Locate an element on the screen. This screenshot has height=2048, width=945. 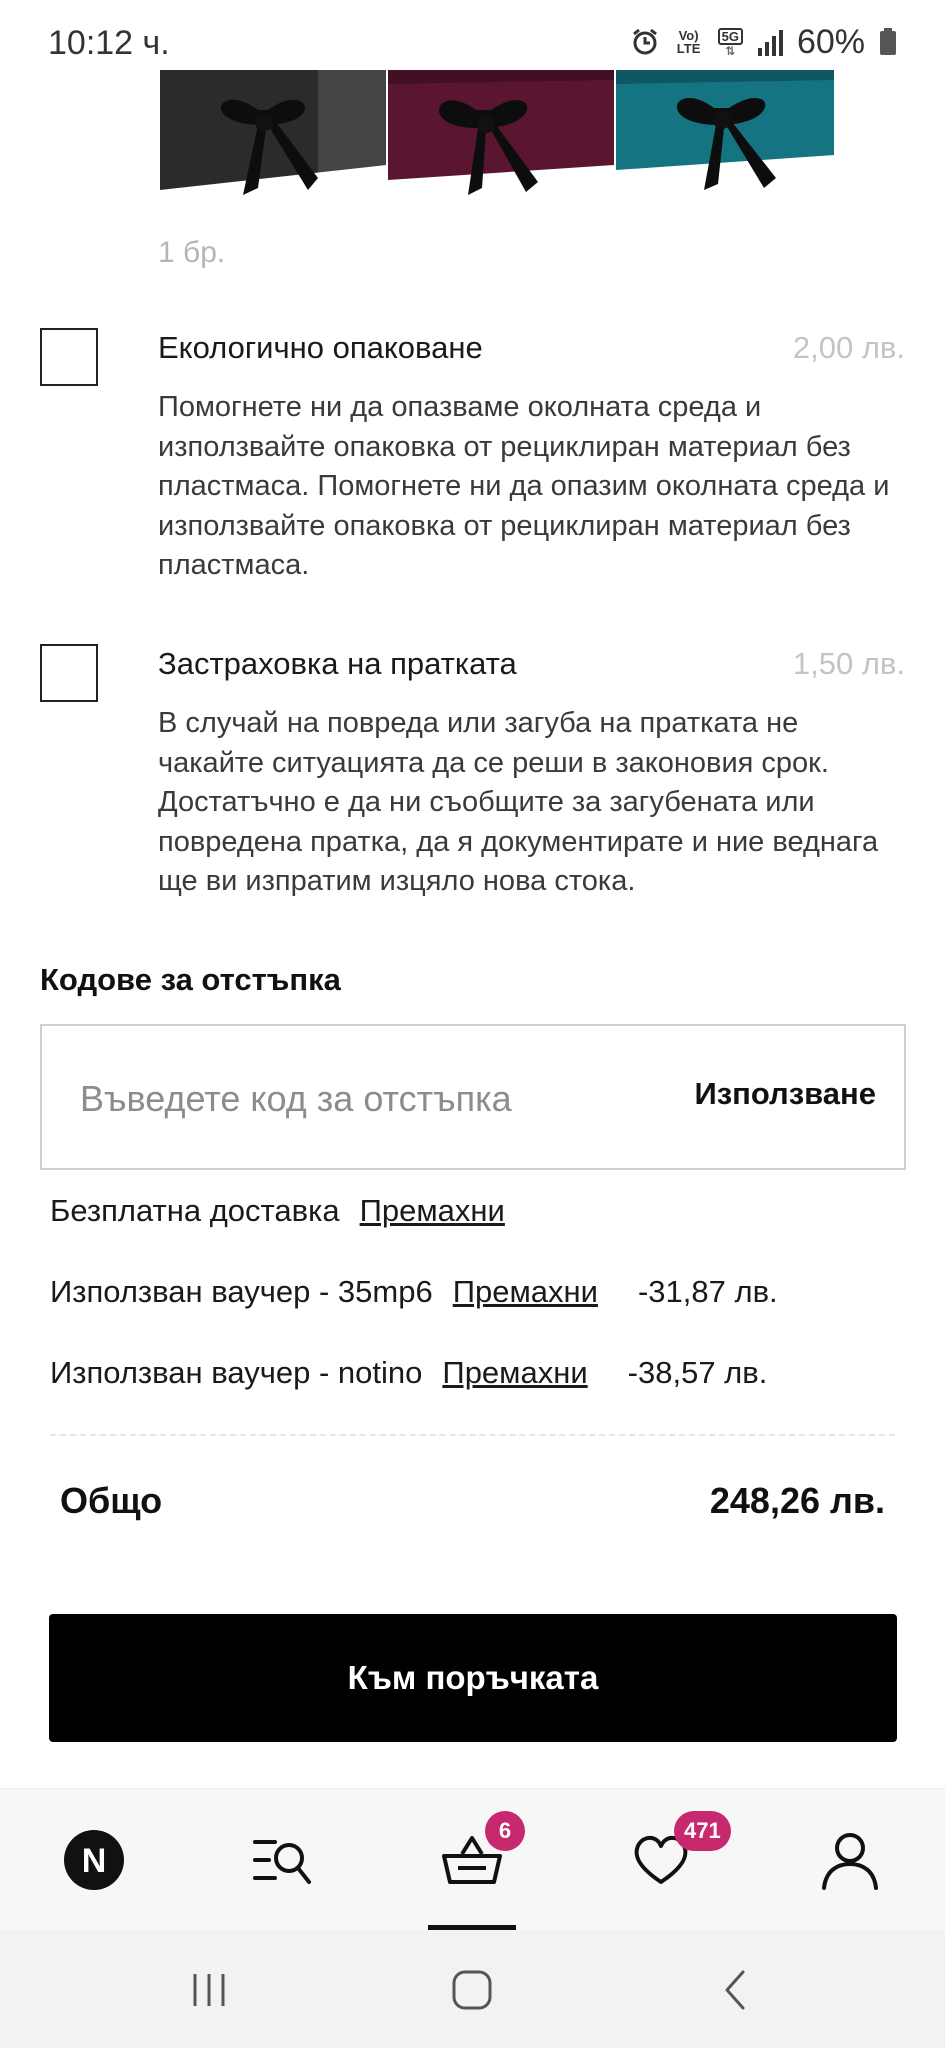
battery-percent: 60% is located at coordinates (830, 41).